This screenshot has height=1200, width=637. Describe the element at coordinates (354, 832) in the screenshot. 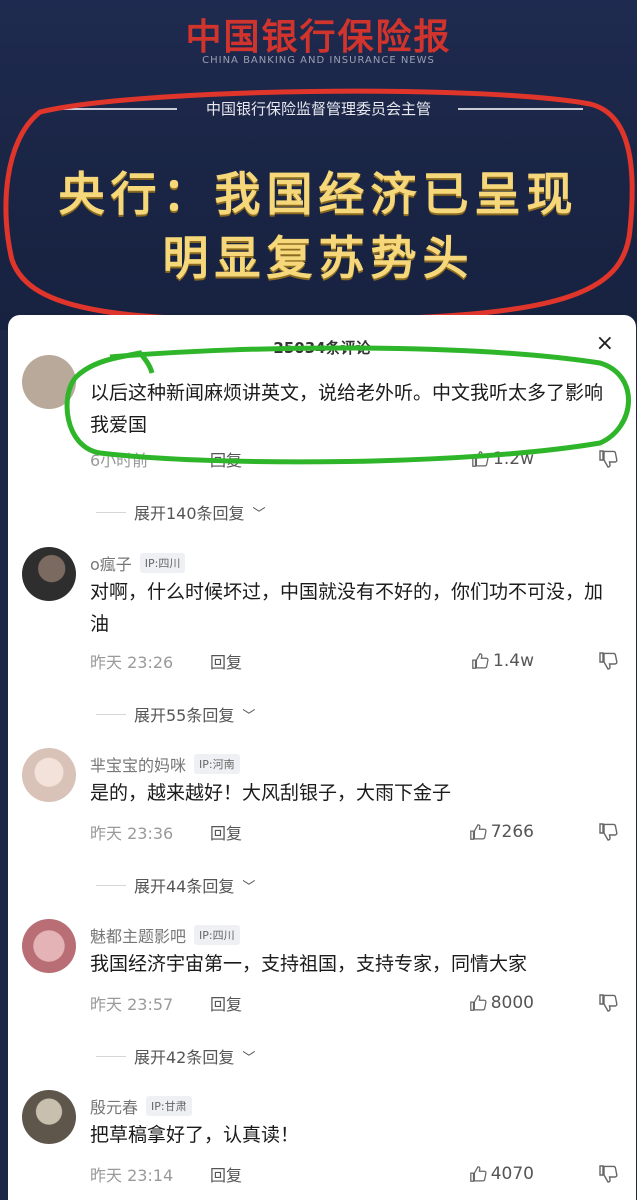

I see `comment-footer: 昨天 23:36 回复 7266` at that location.